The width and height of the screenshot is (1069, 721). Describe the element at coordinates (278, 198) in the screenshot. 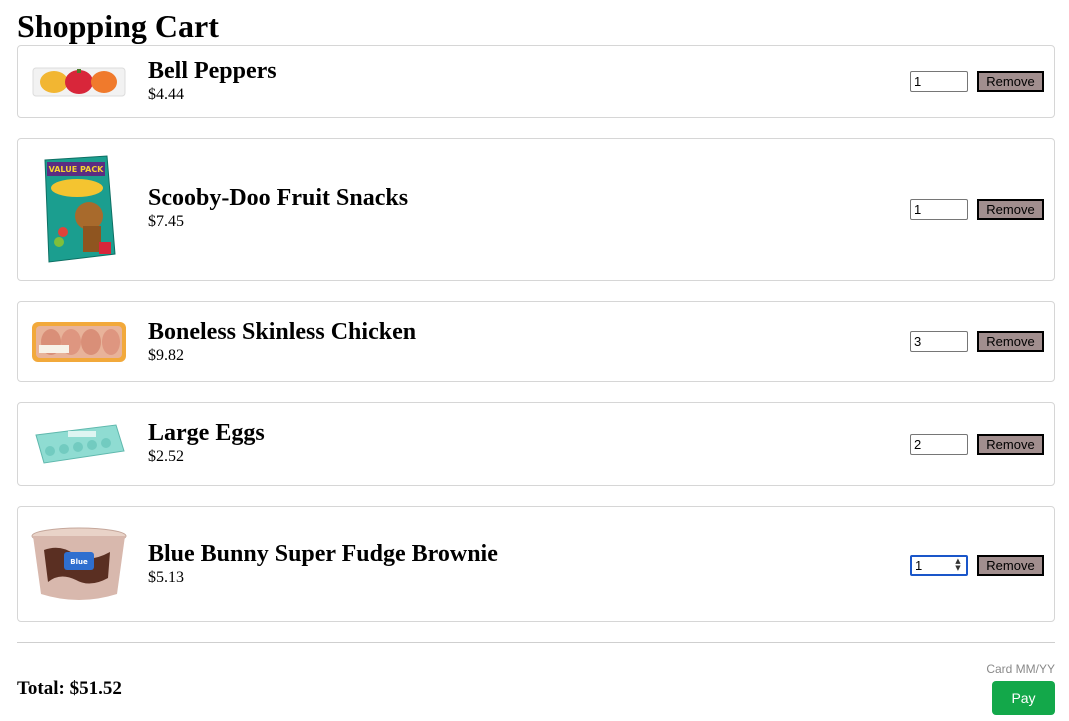

I see `item-name: Scooby-Doo Fruit Snacks` at that location.